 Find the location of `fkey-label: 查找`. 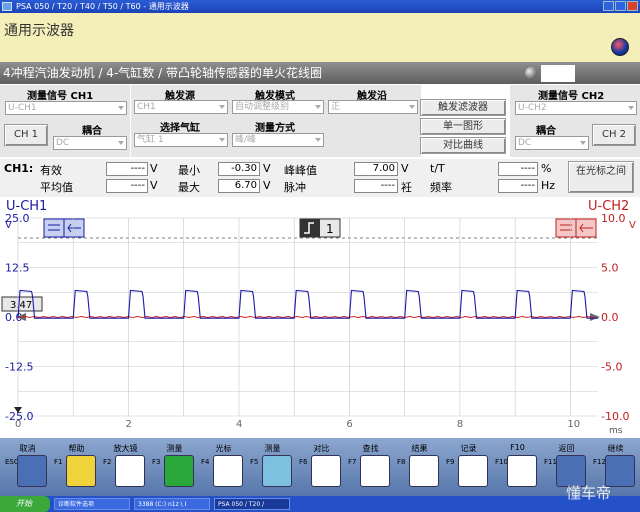

fkey-label: 查找 is located at coordinates (370, 448).